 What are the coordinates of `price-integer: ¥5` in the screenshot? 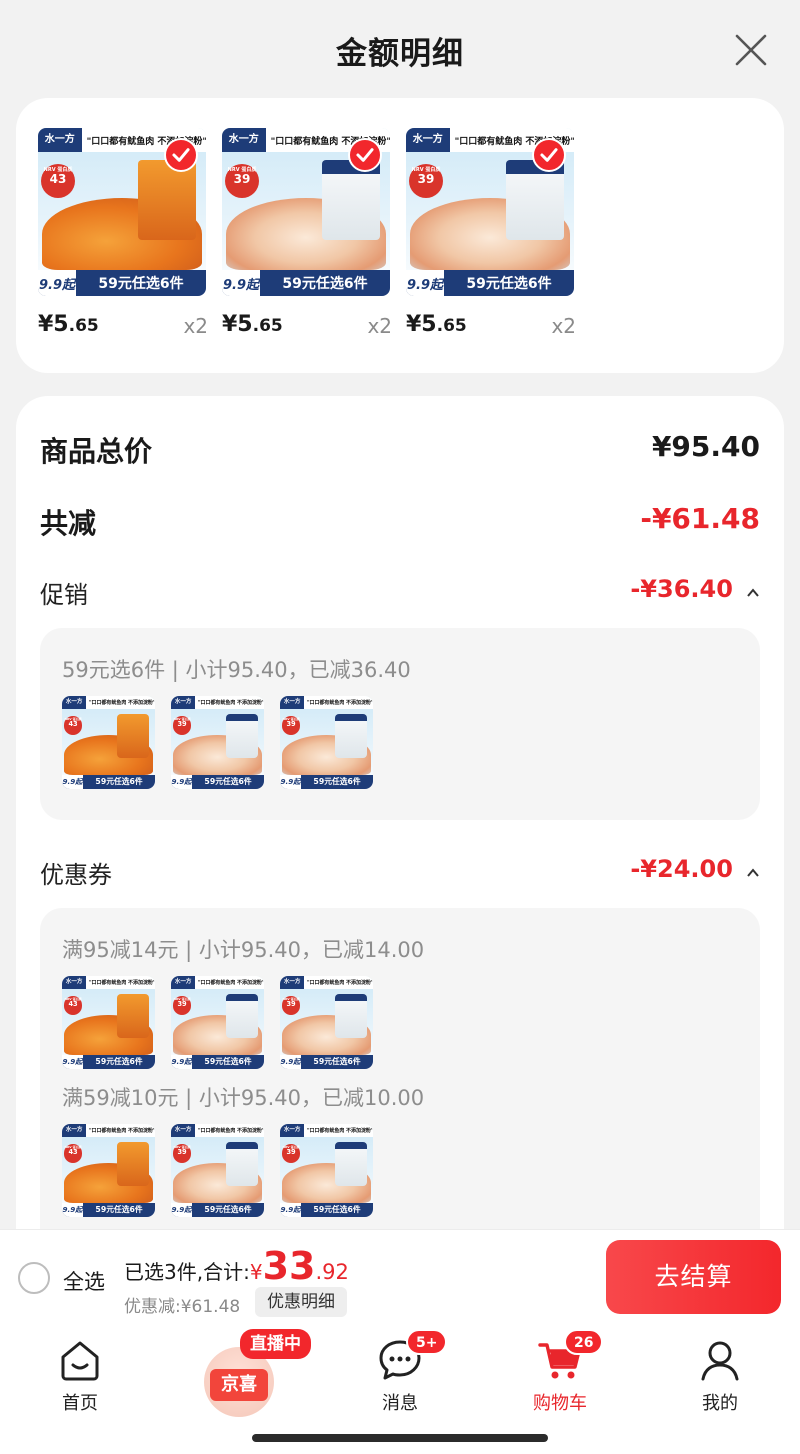 It's located at (53, 324).